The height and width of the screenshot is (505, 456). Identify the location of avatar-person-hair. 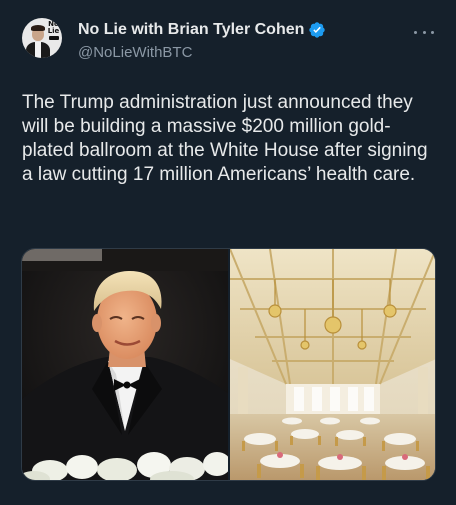
(38, 28).